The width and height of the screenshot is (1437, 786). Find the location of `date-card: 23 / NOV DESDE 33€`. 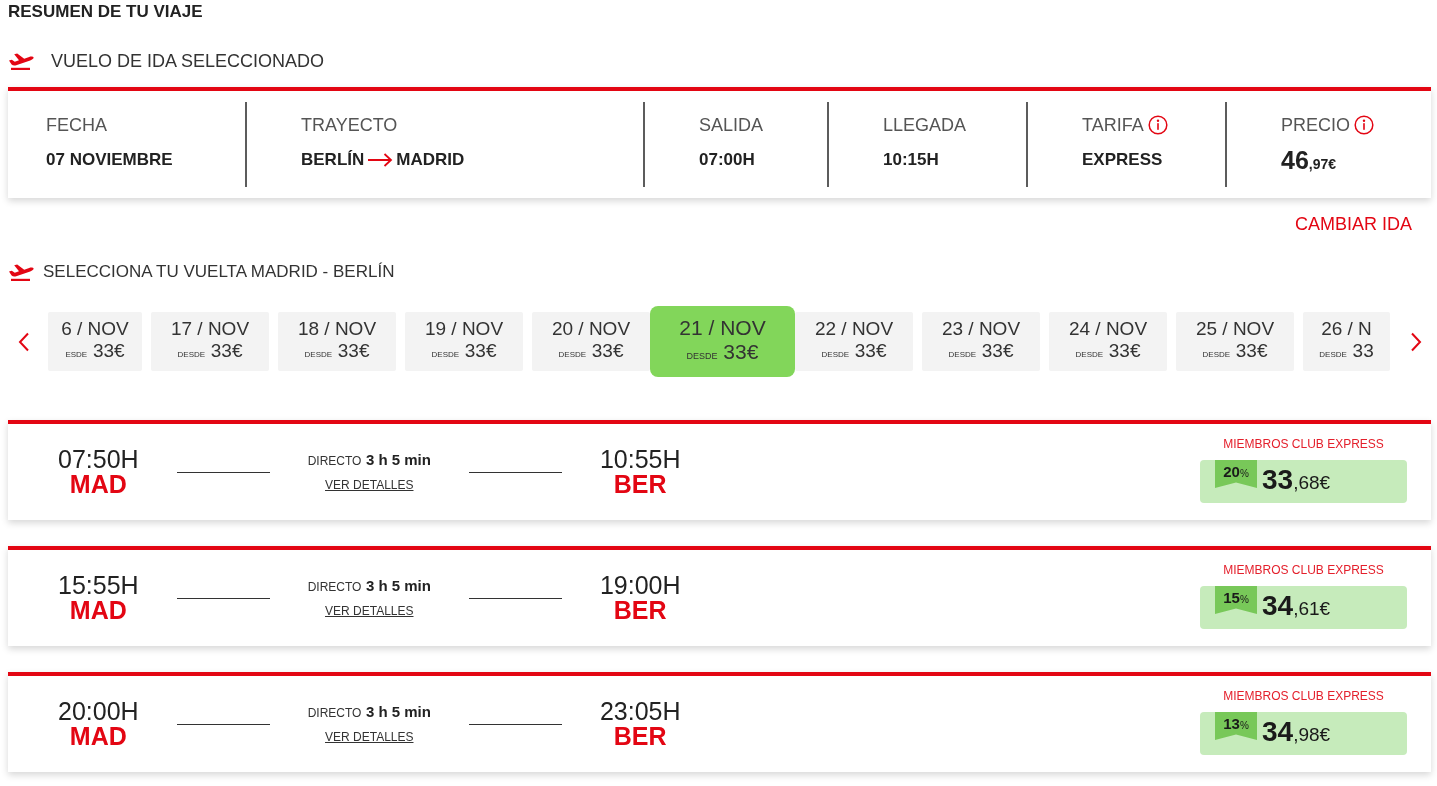

date-card: 23 / NOV DESDE 33€ is located at coordinates (981, 341).